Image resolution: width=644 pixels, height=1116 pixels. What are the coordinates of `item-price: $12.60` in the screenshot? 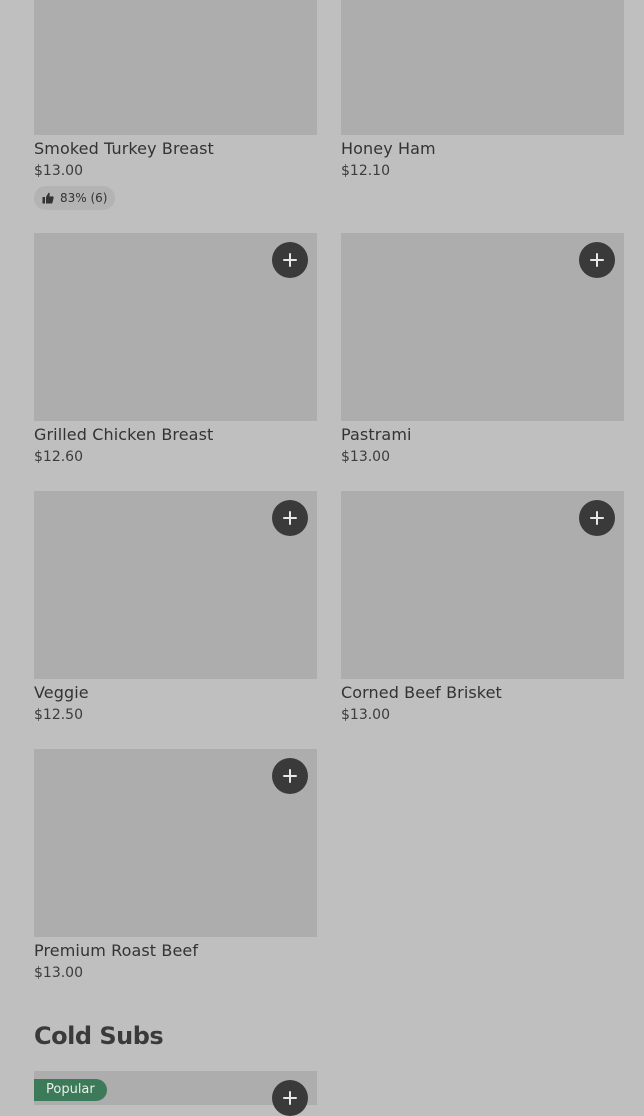 It's located at (58, 457).